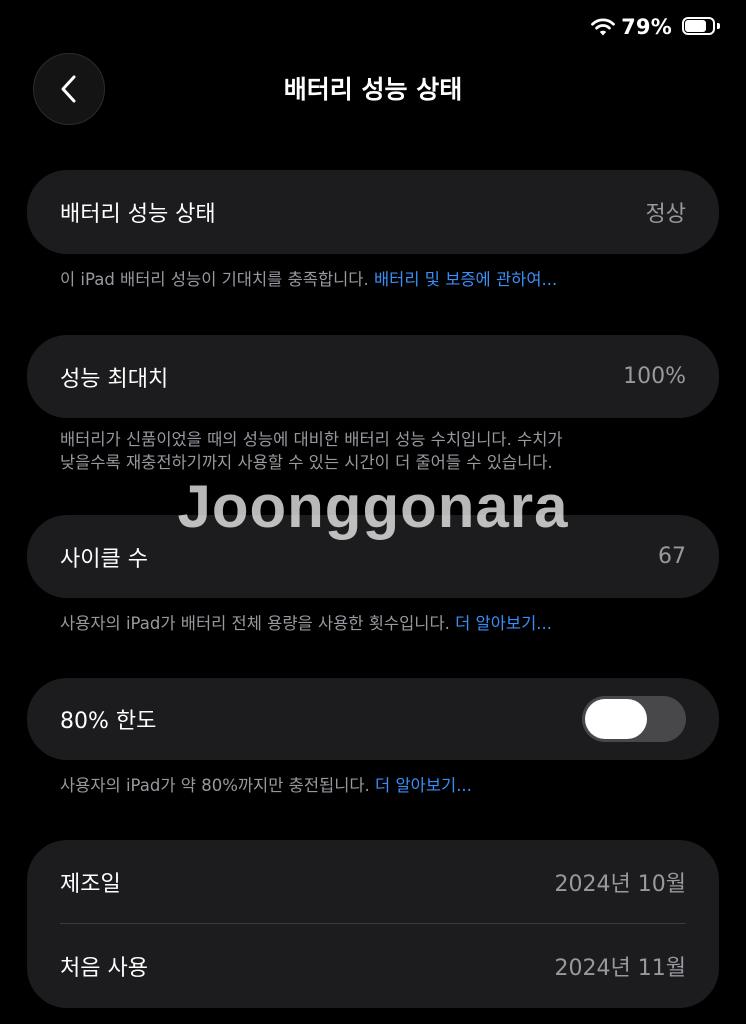 The width and height of the screenshot is (746, 1024). I want to click on status-bar: 79%, so click(655, 27).